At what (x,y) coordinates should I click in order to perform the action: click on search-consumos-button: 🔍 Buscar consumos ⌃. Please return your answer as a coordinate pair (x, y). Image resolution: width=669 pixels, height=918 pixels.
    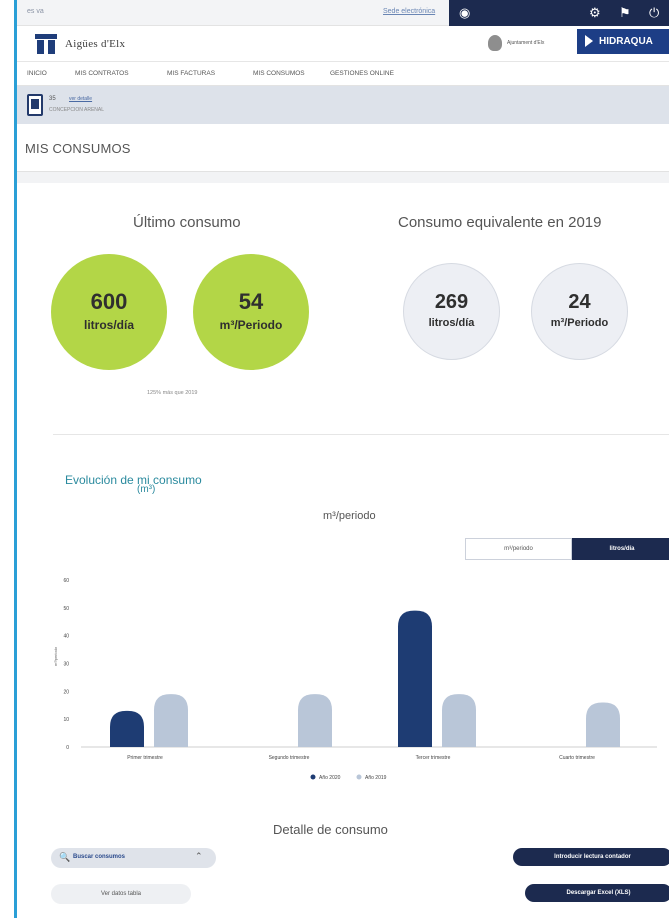
    Looking at the image, I should click on (133, 858).